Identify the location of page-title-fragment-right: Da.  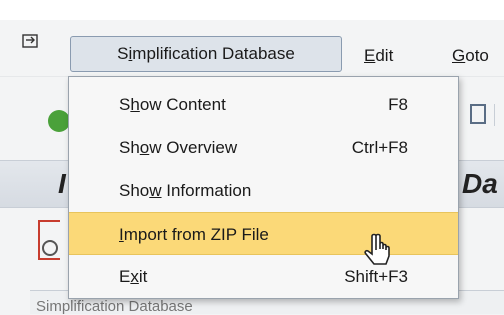
(480, 183).